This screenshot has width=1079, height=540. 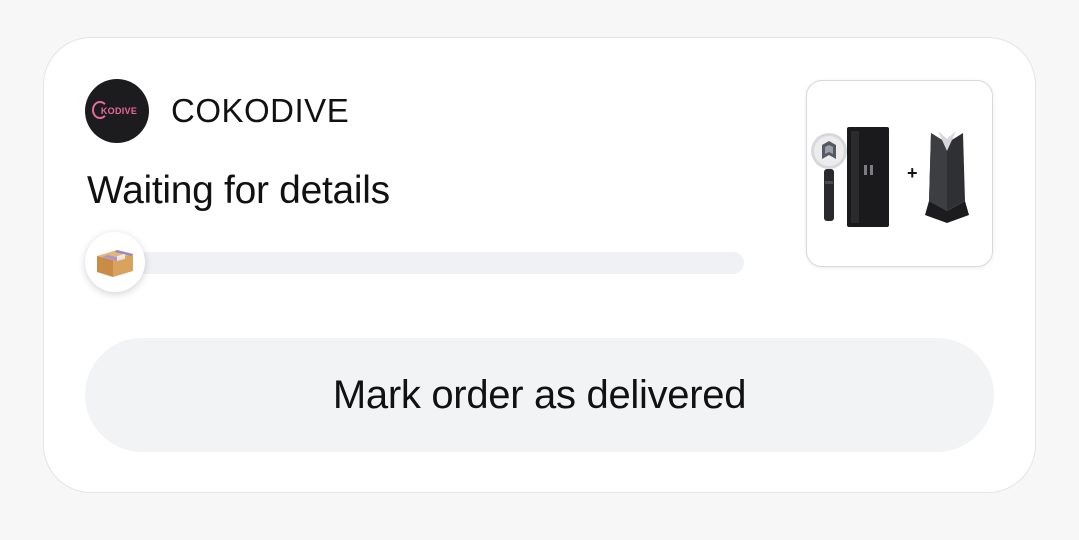 What do you see at coordinates (117, 111) in the screenshot?
I see `seller-logo: KODIVE` at bounding box center [117, 111].